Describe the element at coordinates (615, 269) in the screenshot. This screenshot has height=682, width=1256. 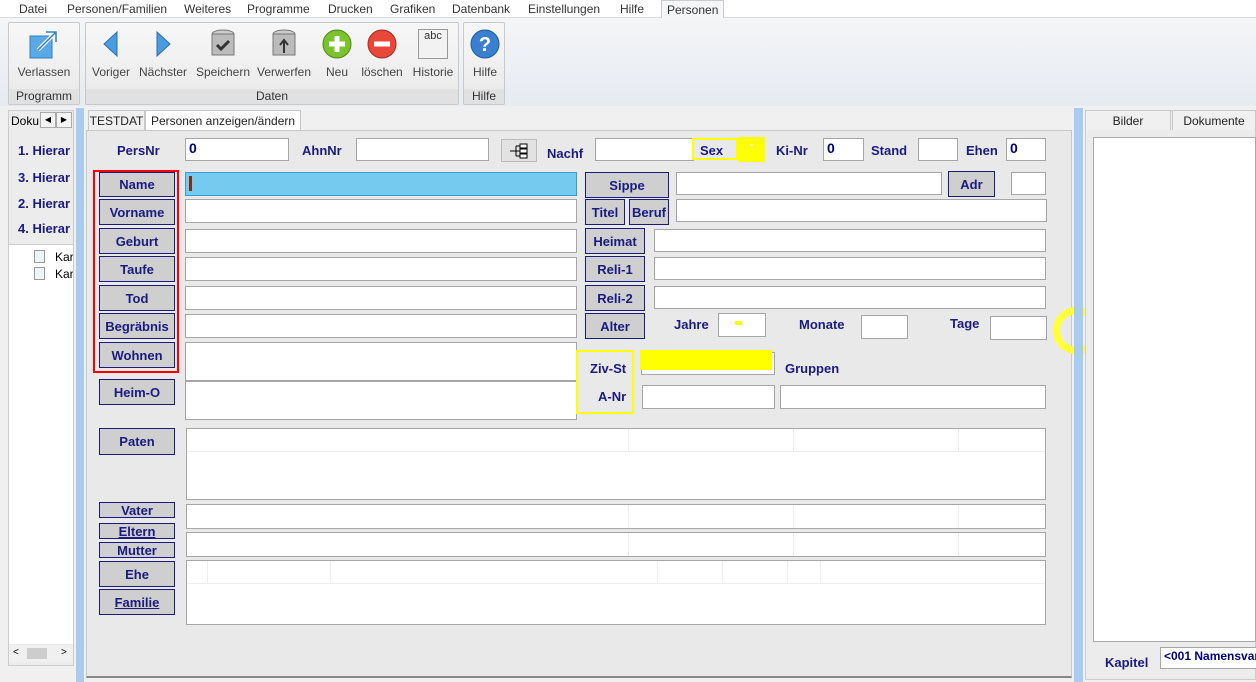
I see `reli1-button: Reli-1` at that location.